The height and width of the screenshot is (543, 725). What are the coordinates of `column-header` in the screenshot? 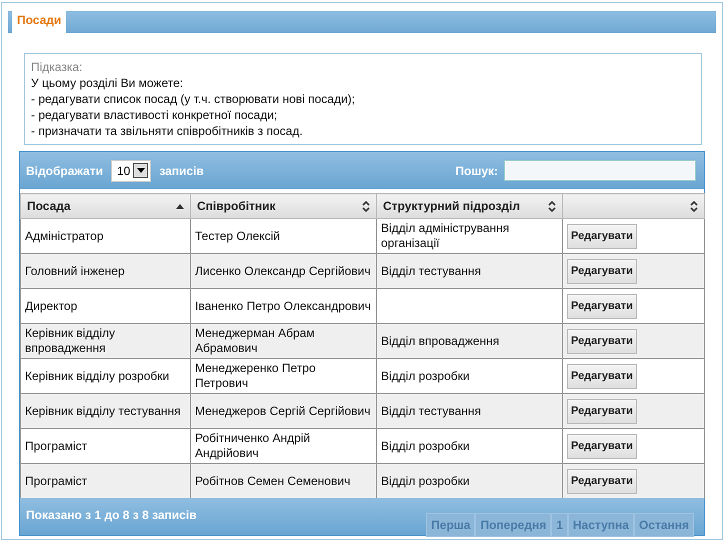 It's located at (633, 206).